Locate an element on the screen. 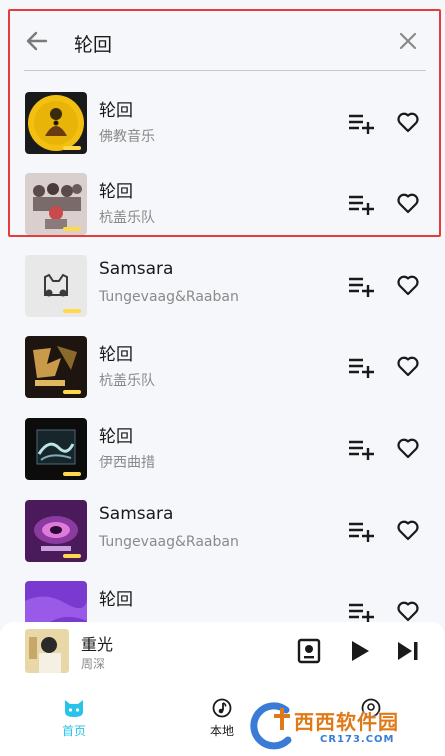  album-art-portrait-icon is located at coordinates (47, 651).